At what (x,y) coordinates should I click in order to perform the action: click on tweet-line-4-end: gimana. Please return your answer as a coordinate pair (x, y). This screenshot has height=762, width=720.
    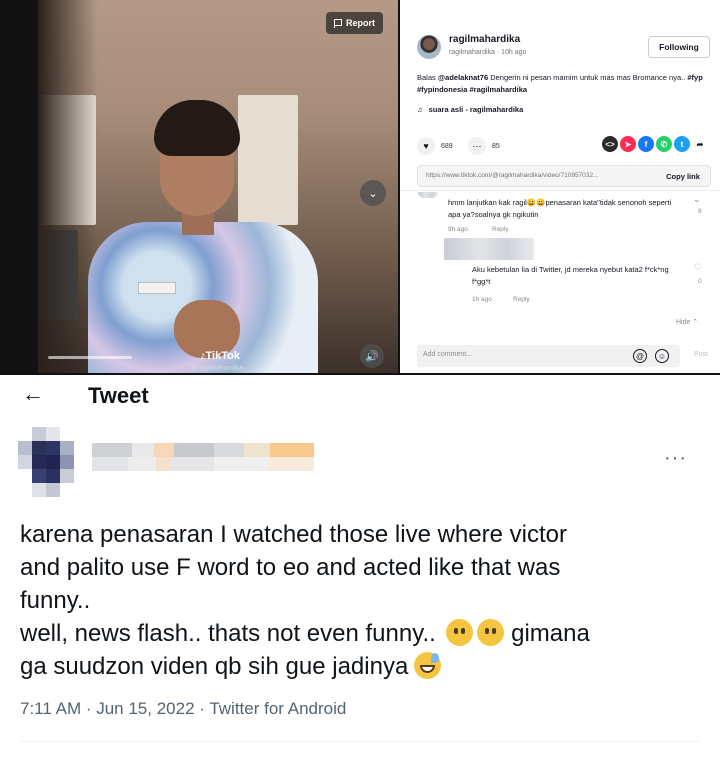
    Looking at the image, I should click on (547, 633).